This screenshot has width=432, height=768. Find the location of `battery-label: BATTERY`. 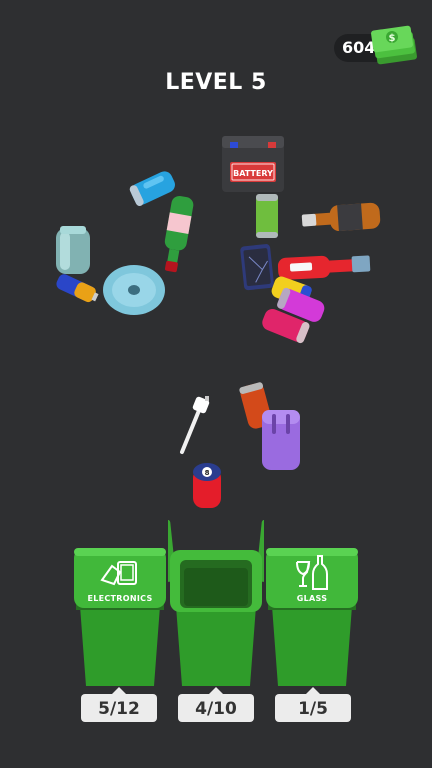

battery-label: BATTERY is located at coordinates (253, 173).